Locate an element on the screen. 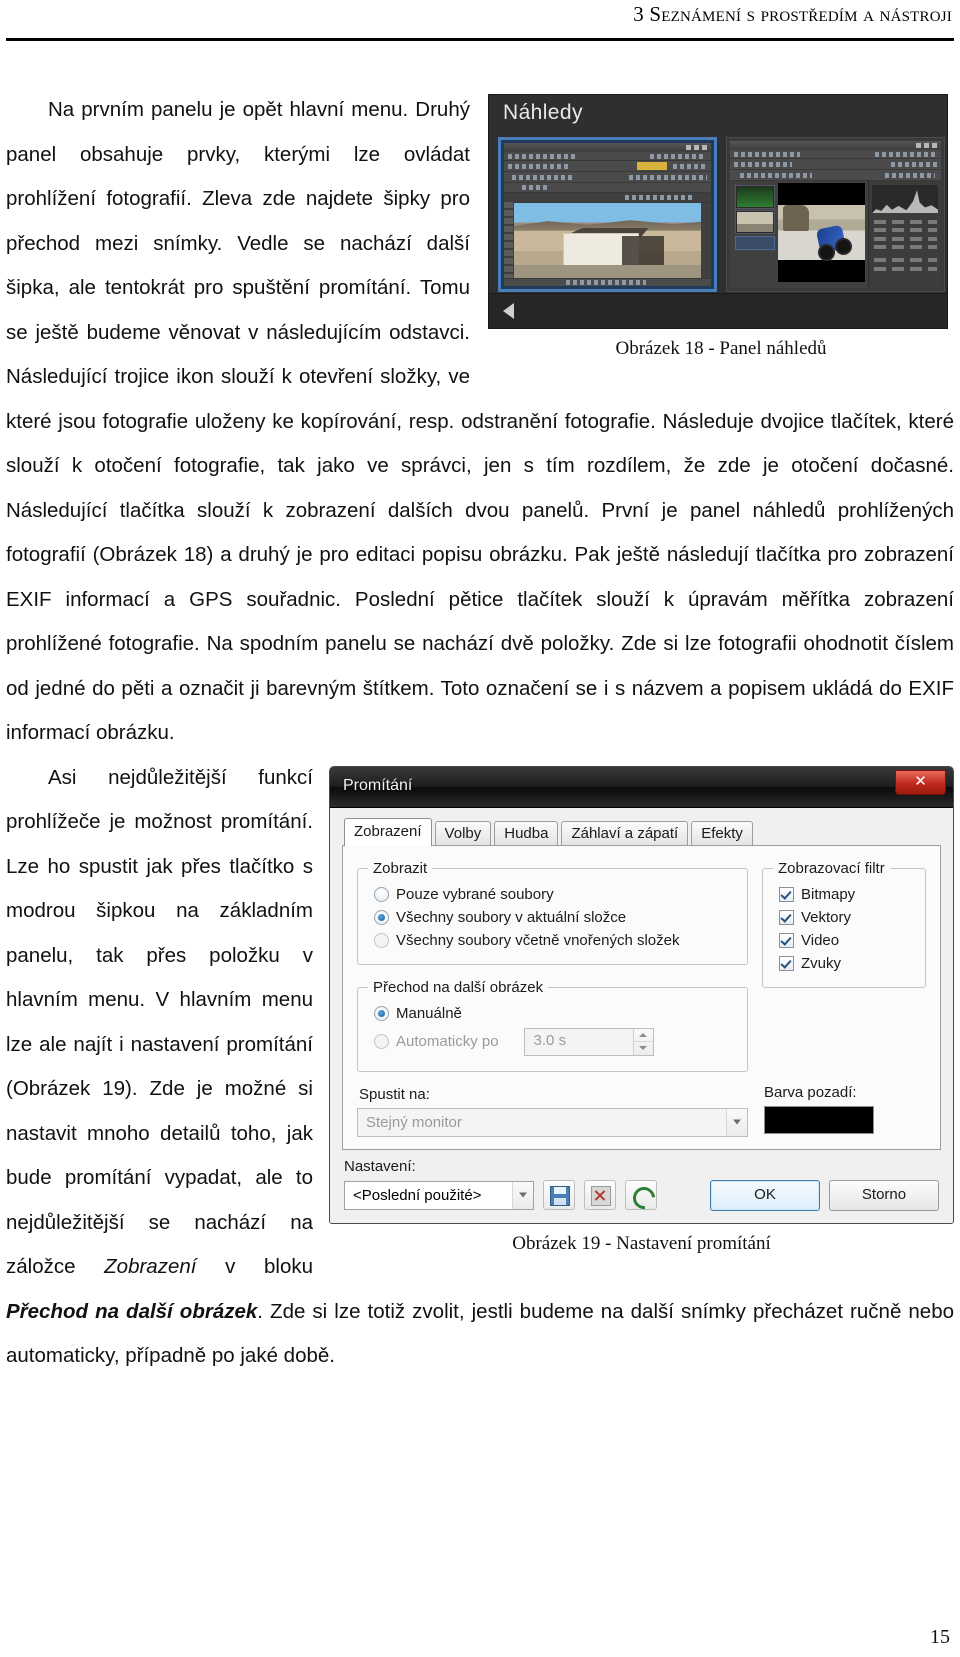 The height and width of the screenshot is (1657, 960). radio-row-automatic: Automaticky po 3.0 s is located at coordinates (552, 1042).